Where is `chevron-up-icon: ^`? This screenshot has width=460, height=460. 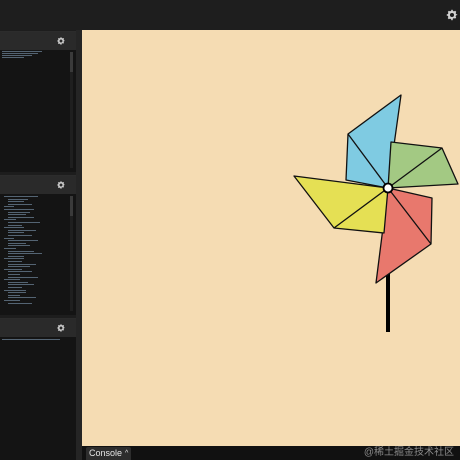
chevron-up-icon: ^ is located at coordinates (127, 453).